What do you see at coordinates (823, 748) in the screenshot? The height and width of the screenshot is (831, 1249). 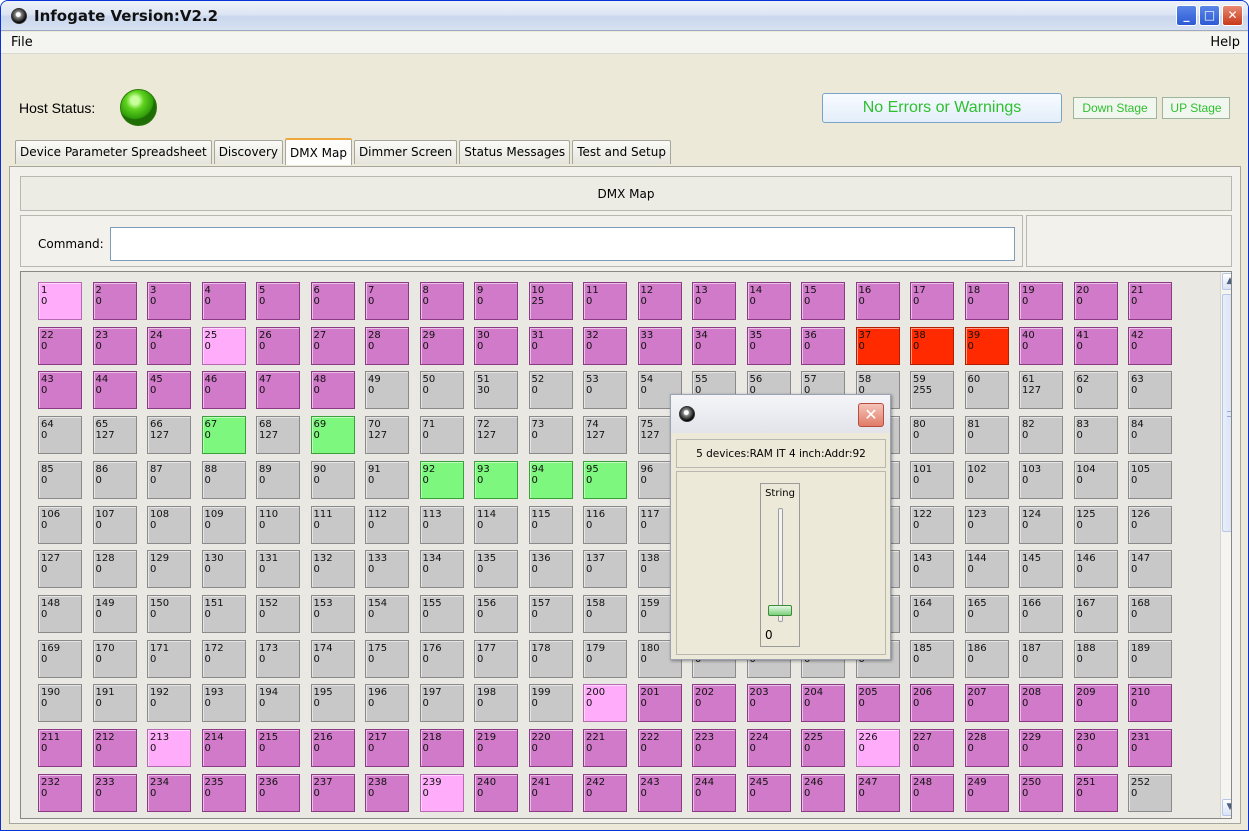 I see `dmx-channel-cell: 225 0` at bounding box center [823, 748].